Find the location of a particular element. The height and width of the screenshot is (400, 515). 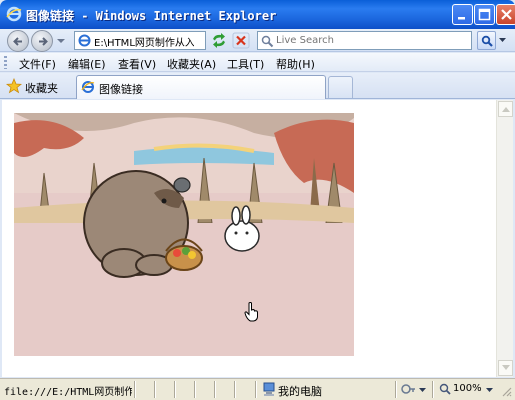

status-url: file:///E:/HTML网页制作从 is located at coordinates (68, 392).